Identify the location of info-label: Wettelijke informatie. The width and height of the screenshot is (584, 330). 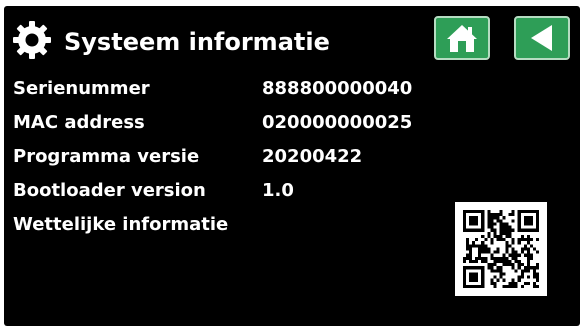
(121, 224).